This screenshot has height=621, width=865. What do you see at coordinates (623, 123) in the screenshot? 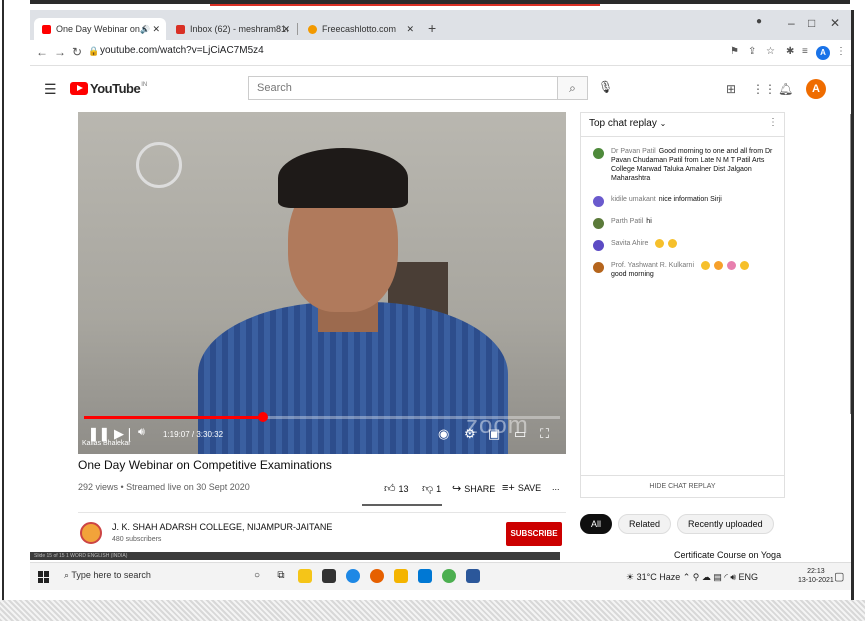
I see `chat-mode-label: Top chat replay` at bounding box center [623, 123].